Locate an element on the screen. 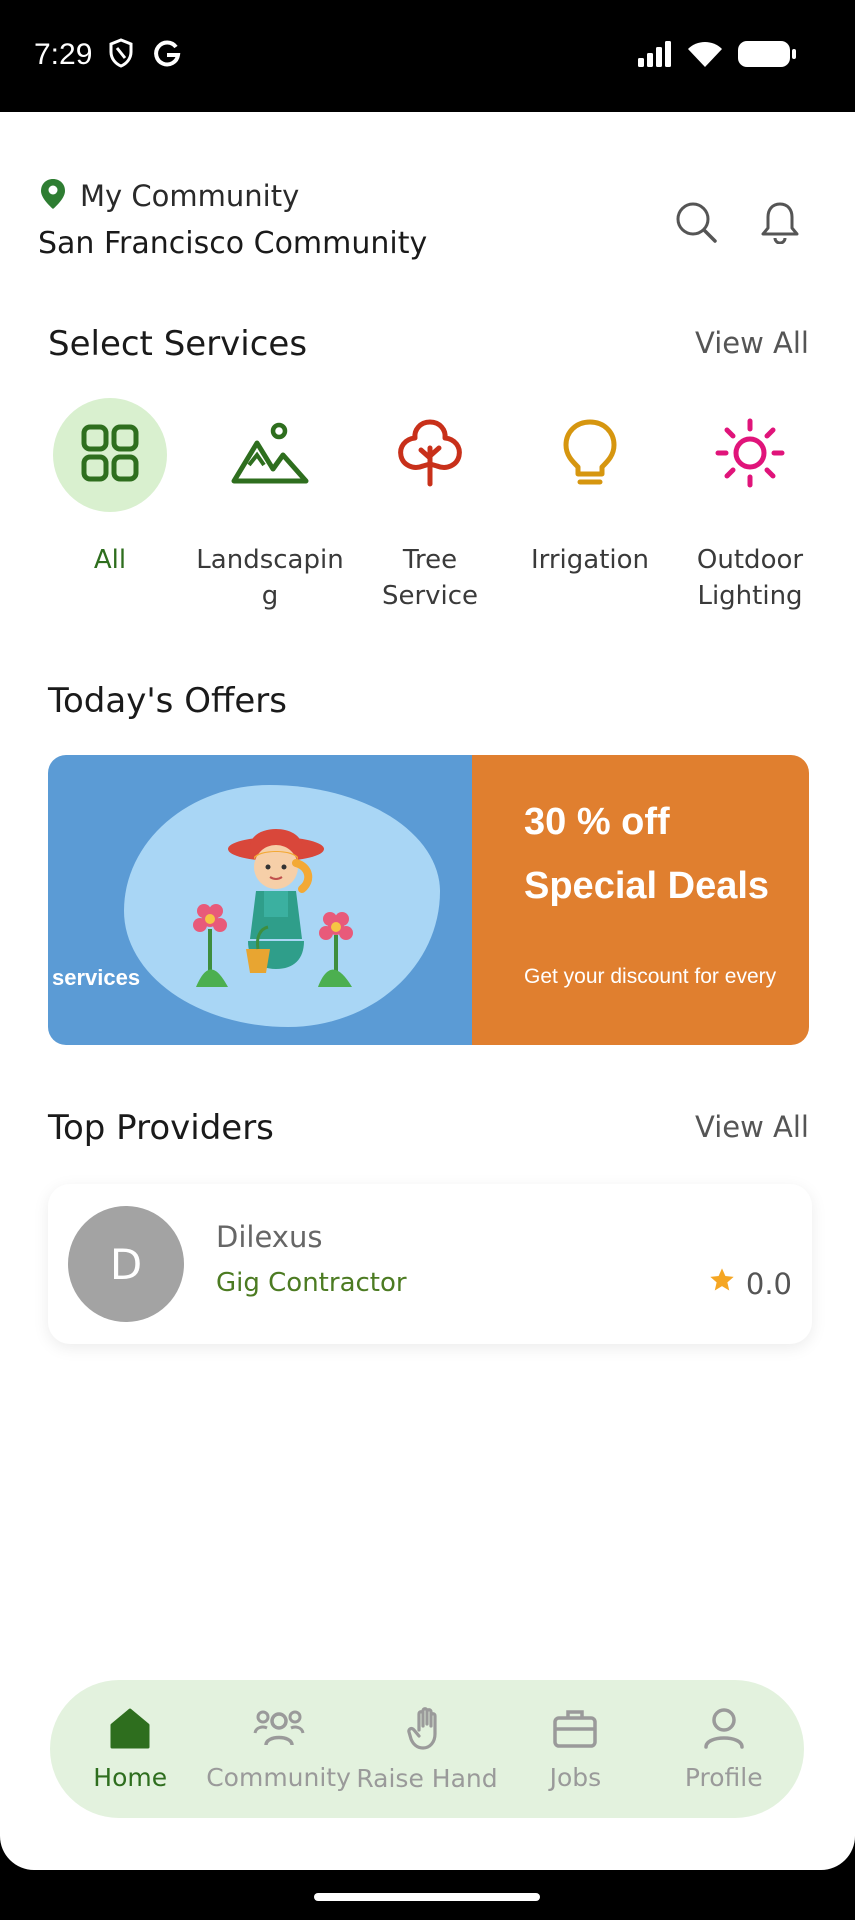 Image resolution: width=855 pixels, height=1920 pixels. mountain-icon is located at coordinates (270, 455).